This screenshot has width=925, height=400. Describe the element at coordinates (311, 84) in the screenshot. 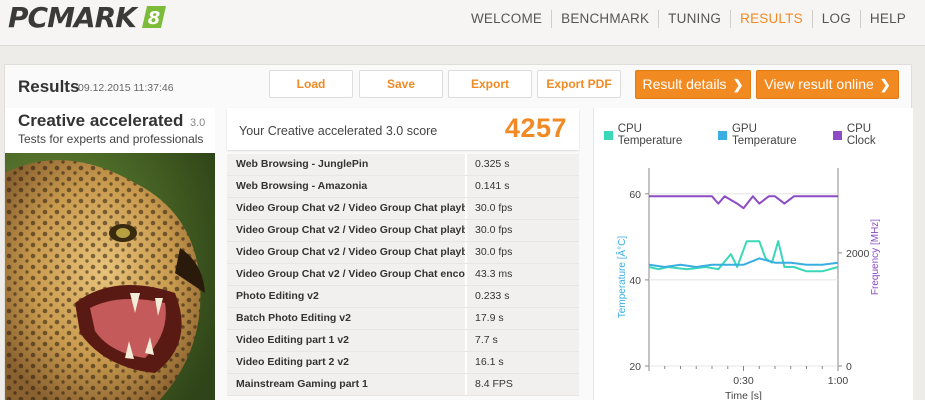

I see `load-button: Load` at that location.